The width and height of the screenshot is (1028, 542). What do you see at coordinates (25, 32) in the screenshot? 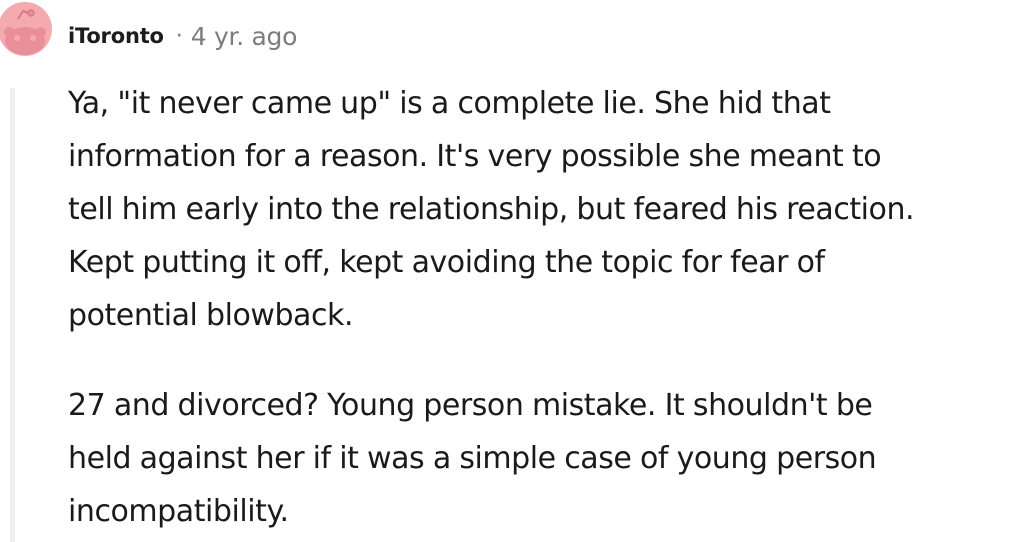
I see `reddit-snoo-icon` at bounding box center [25, 32].